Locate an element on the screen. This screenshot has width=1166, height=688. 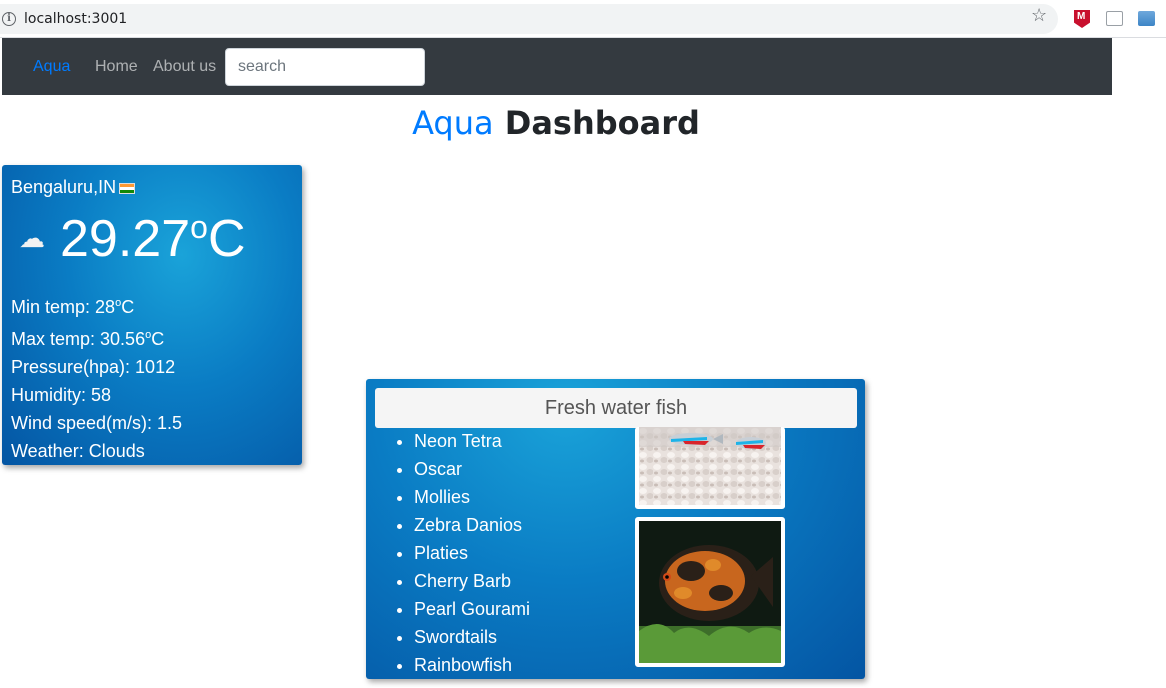
nav-link-about-us: About us is located at coordinates (184, 67).